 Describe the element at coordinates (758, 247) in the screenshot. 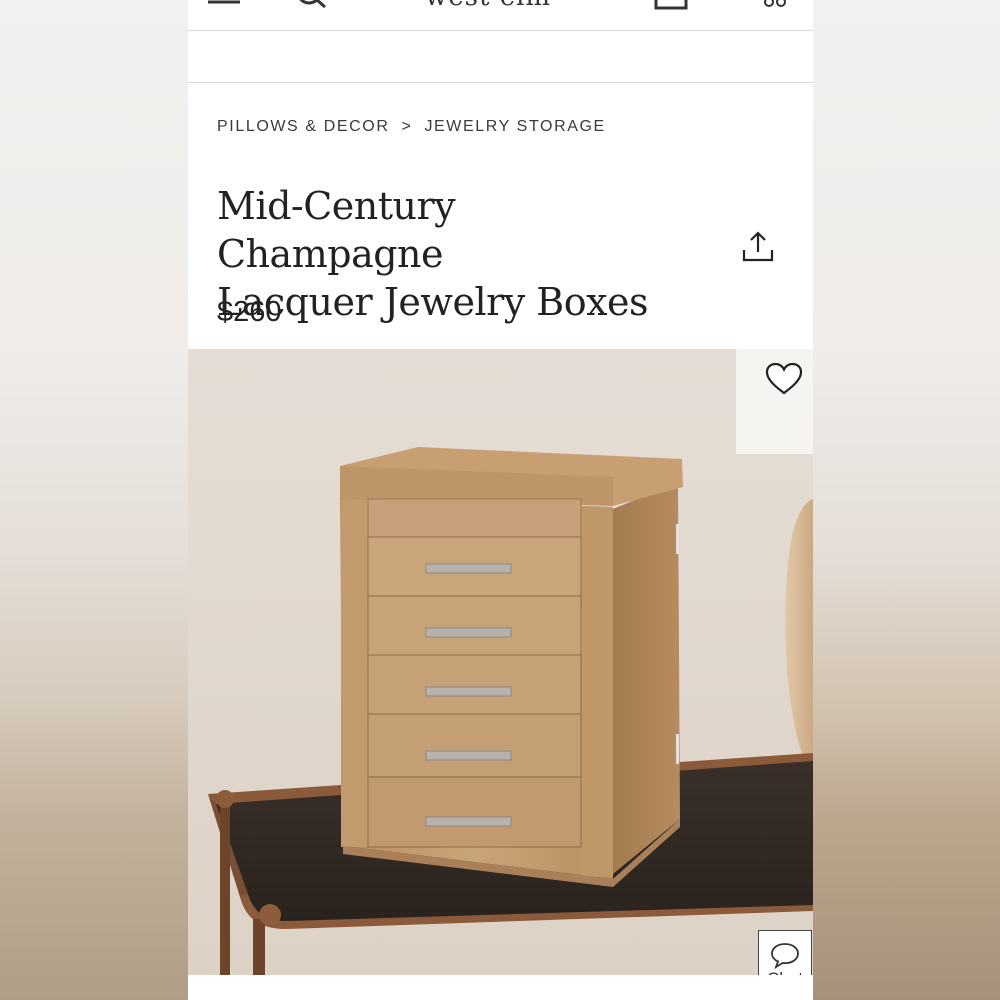

I see `share-icon` at that location.